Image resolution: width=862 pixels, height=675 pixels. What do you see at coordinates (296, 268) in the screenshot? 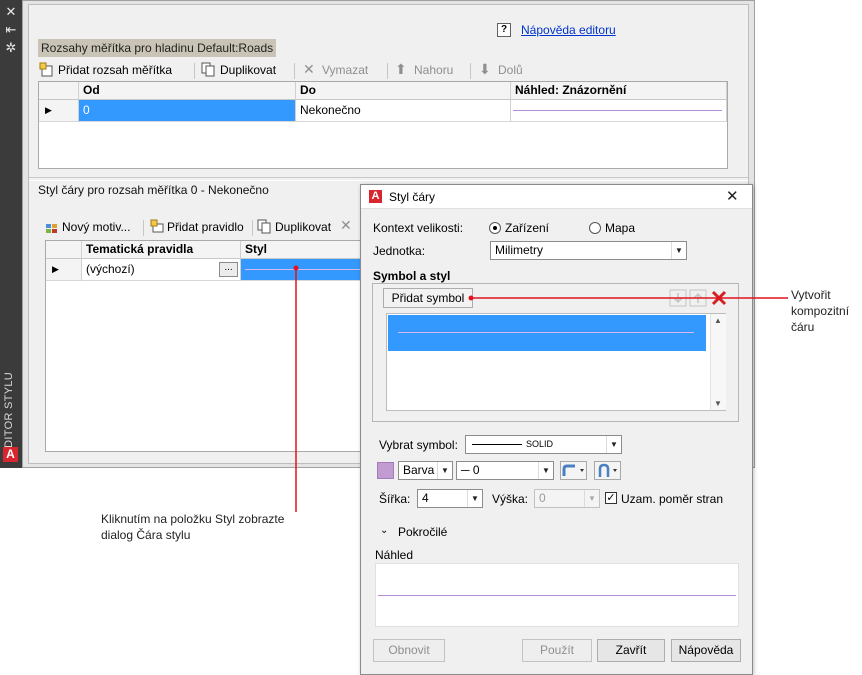
I see `callout-dot-style` at bounding box center [296, 268].